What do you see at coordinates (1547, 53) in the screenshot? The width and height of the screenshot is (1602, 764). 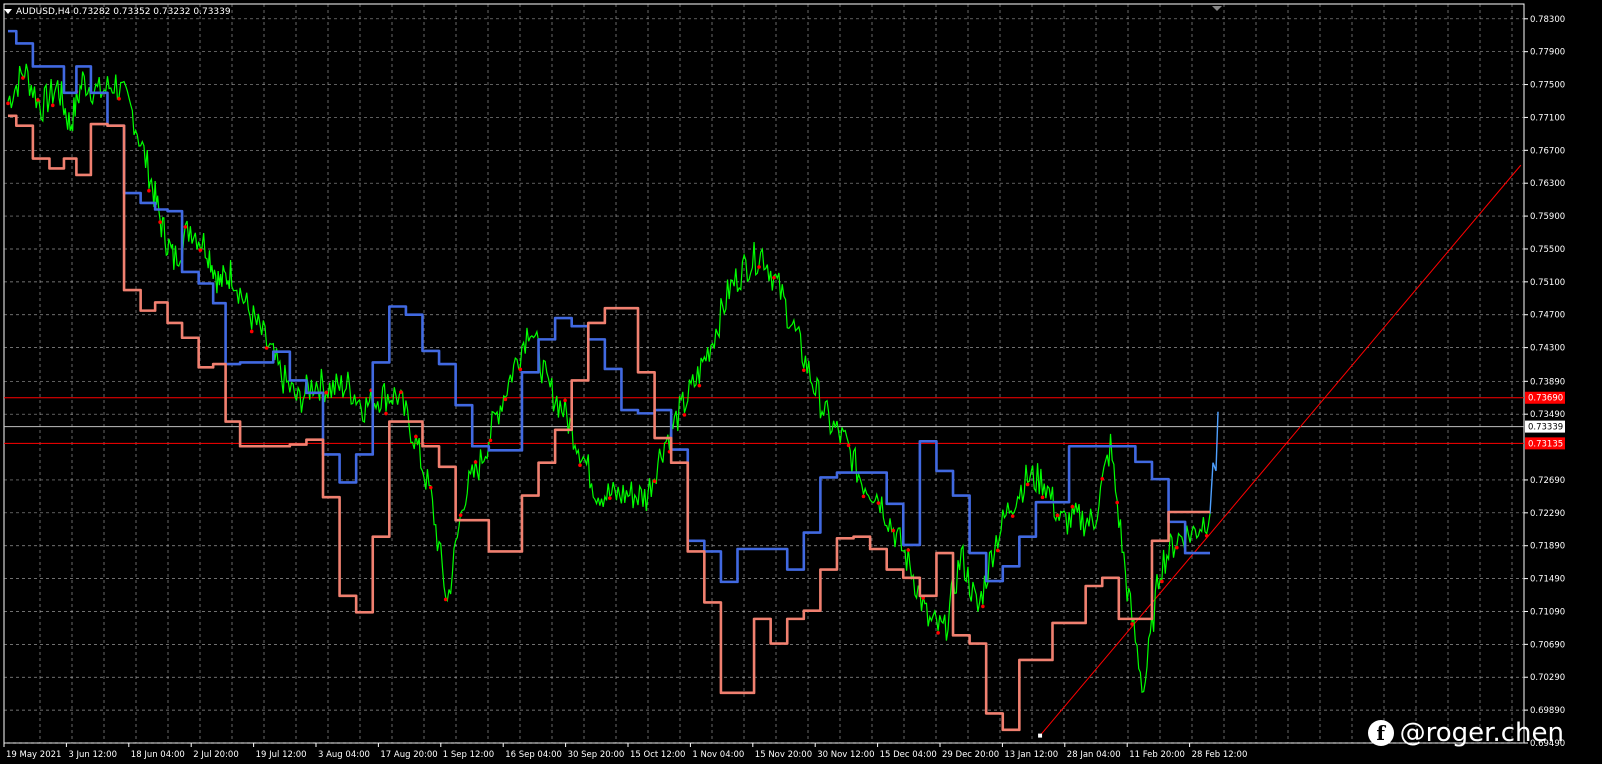 I see `y-tick-label: 0.77900` at bounding box center [1547, 53].